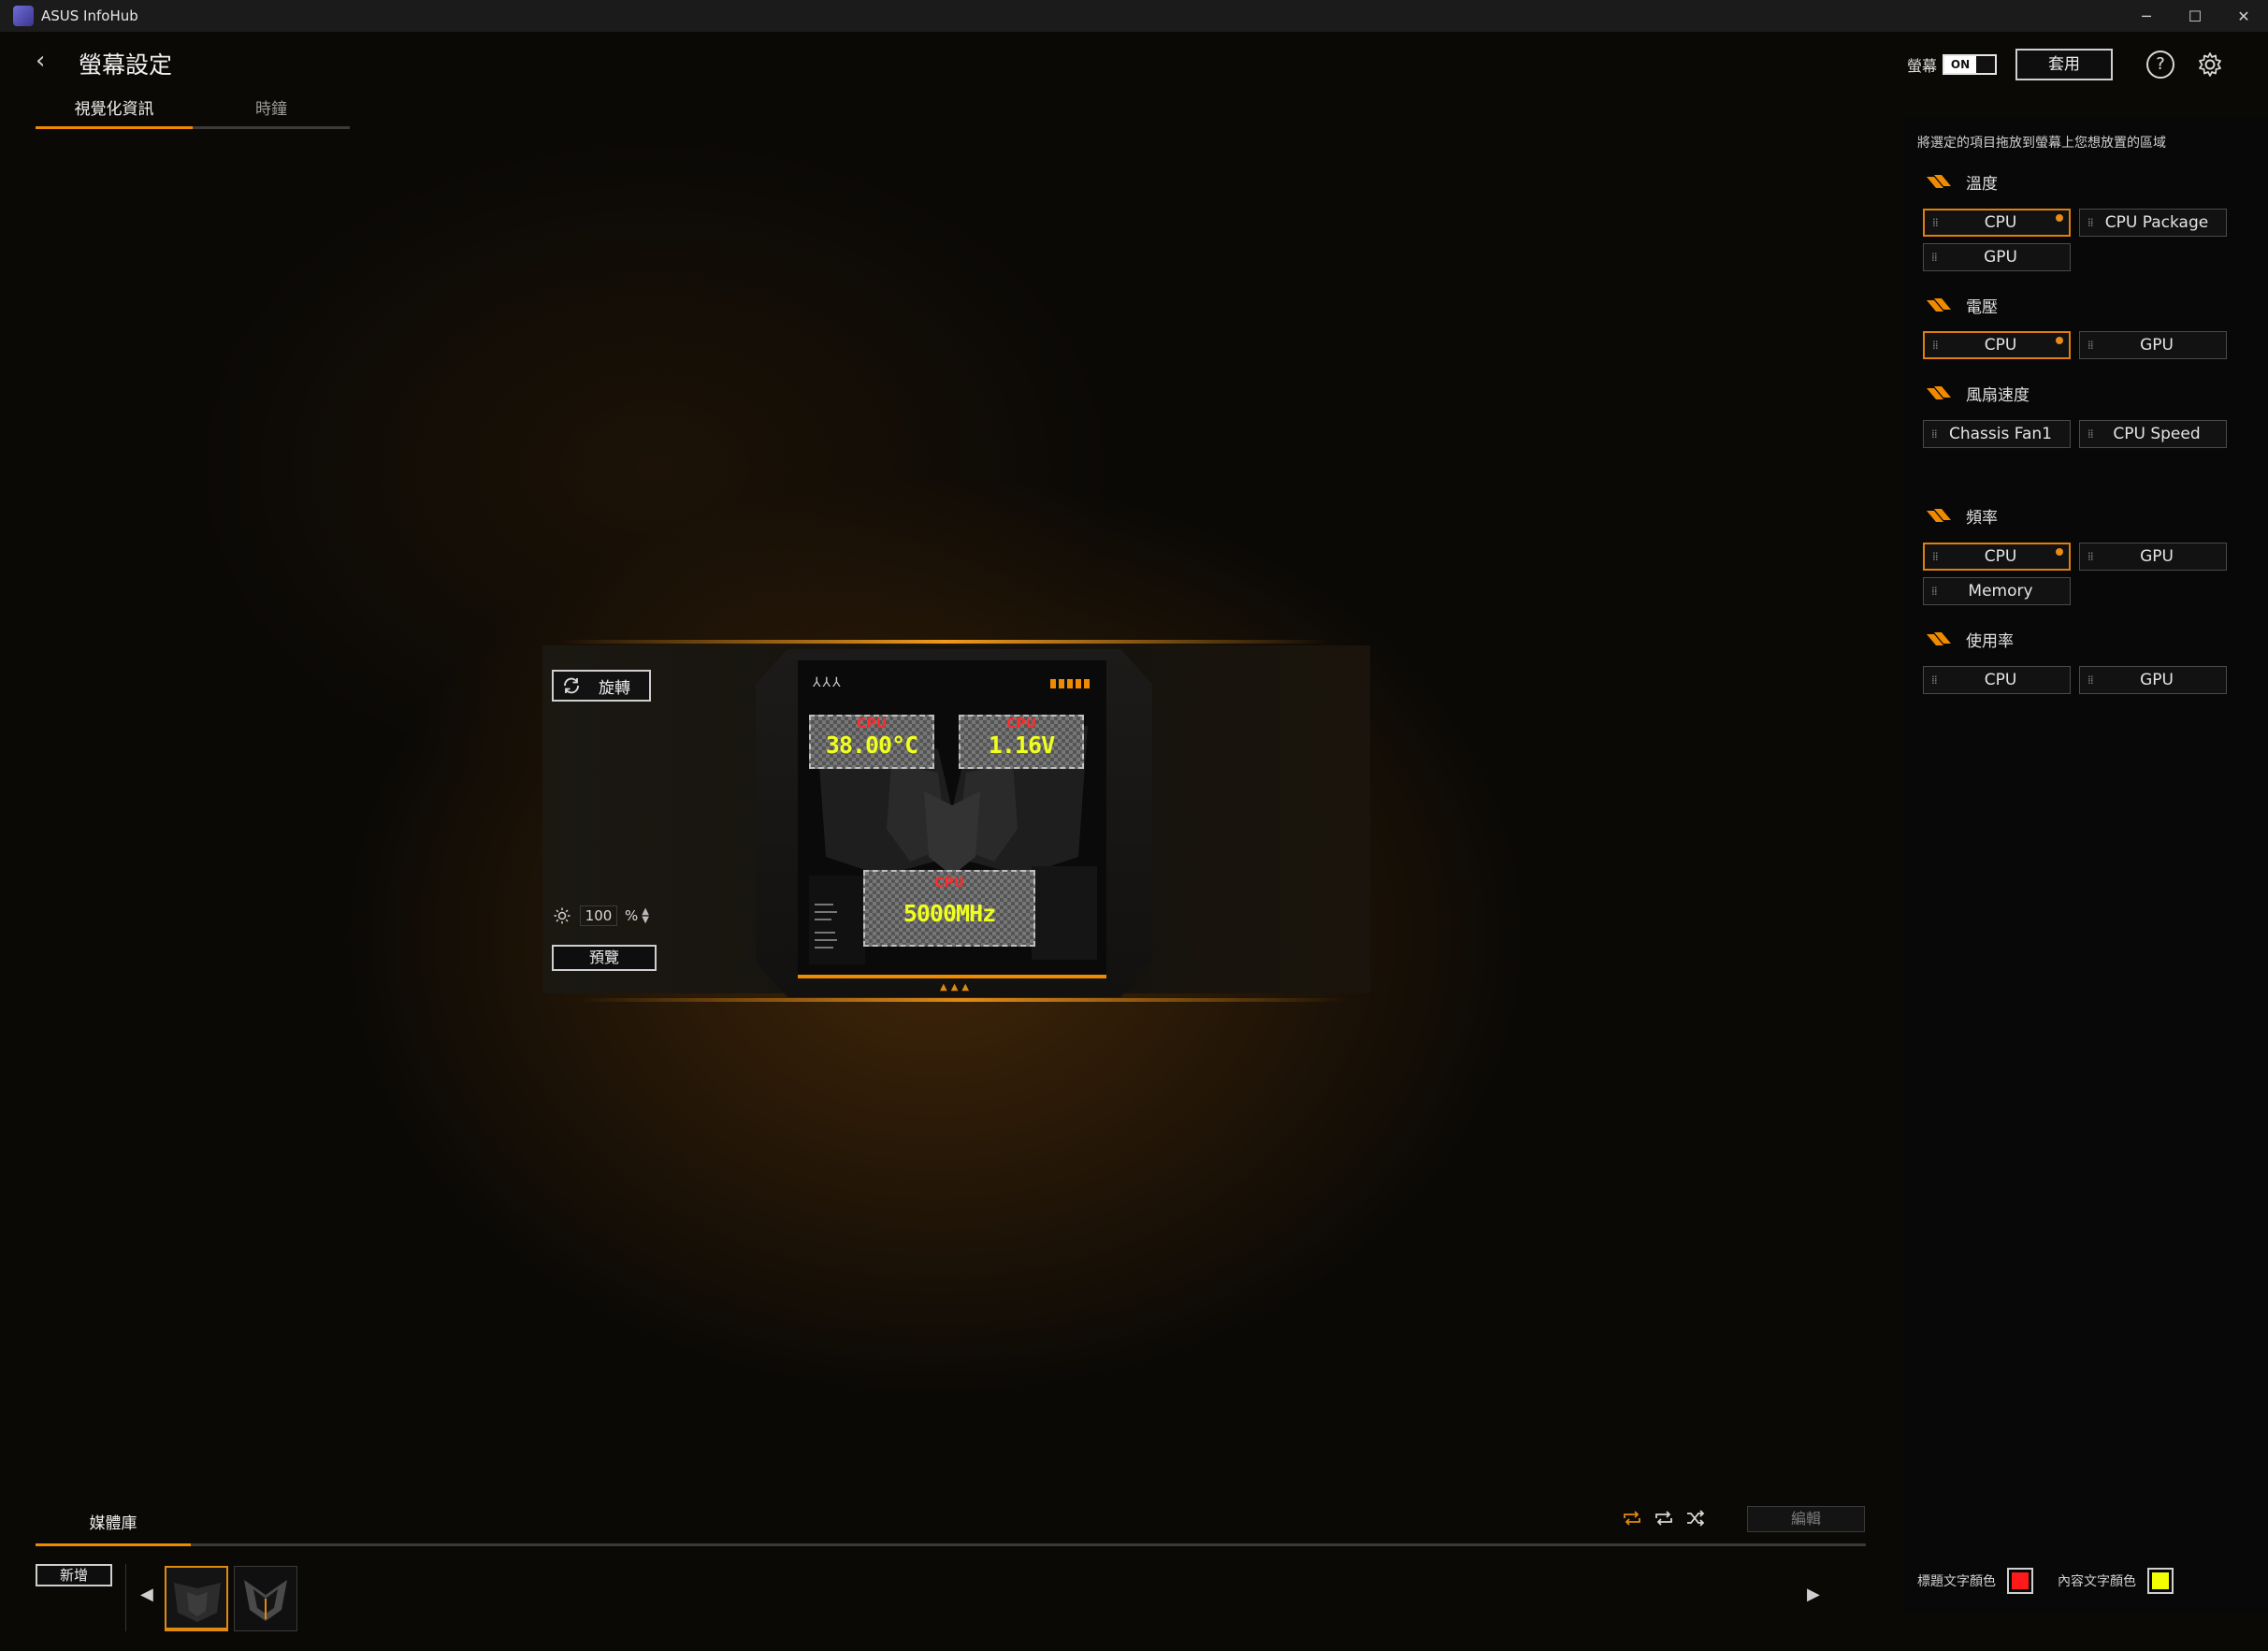 Image resolution: width=2268 pixels, height=1651 pixels. What do you see at coordinates (964, 1000) in the screenshot?
I see `glow-line-bottom` at bounding box center [964, 1000].